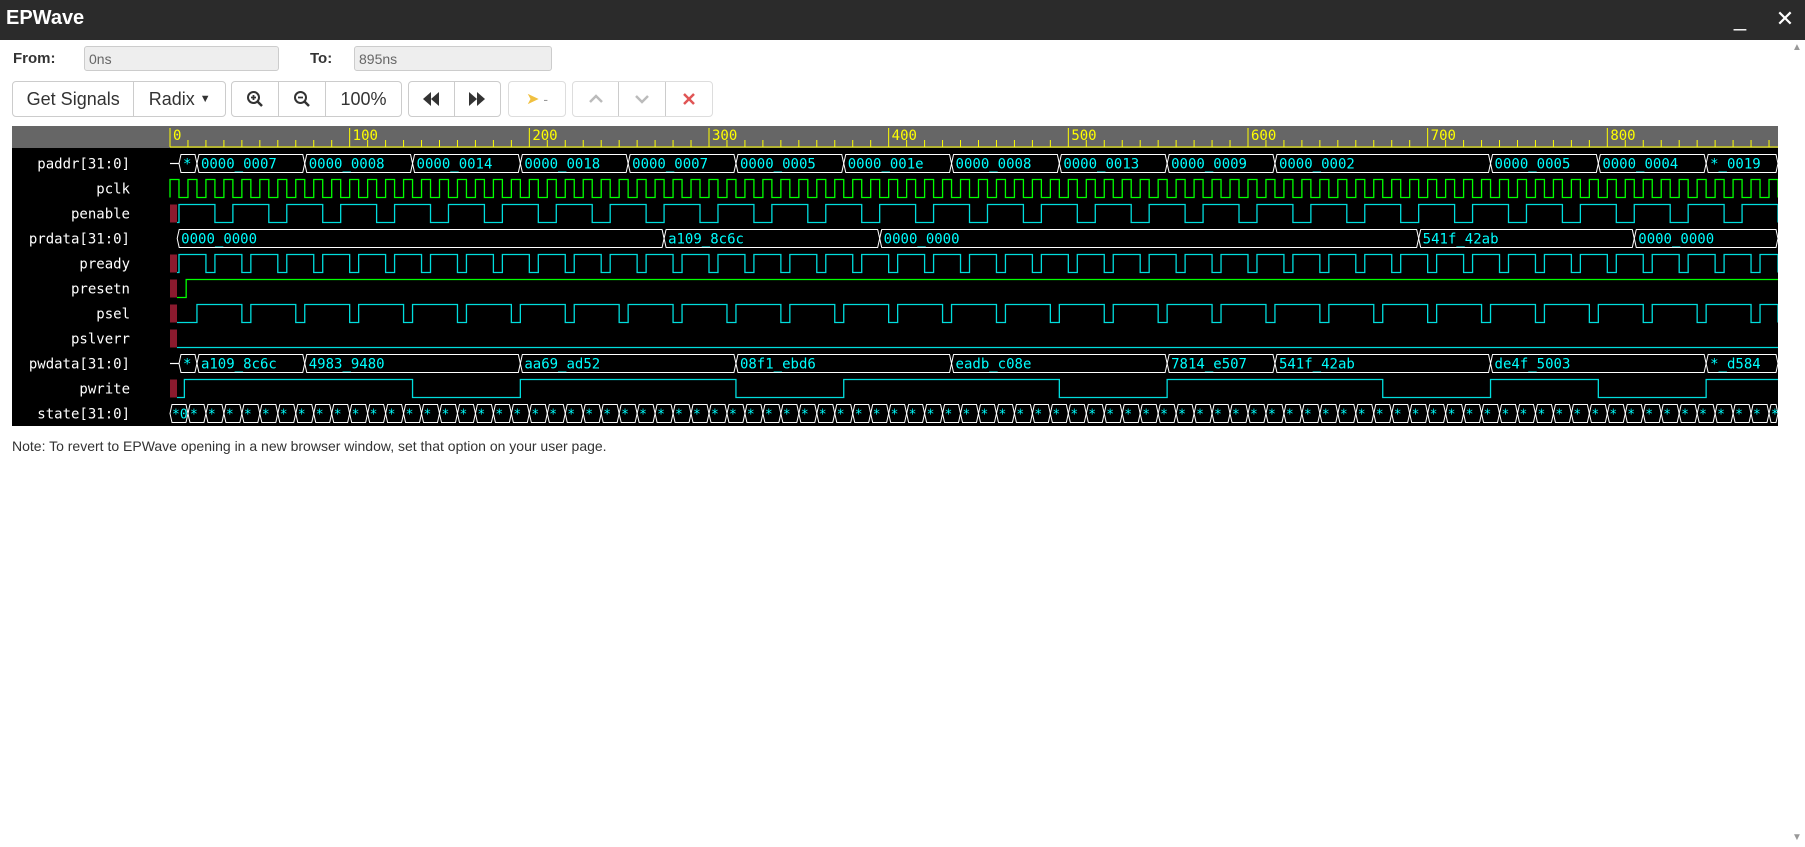 The height and width of the screenshot is (847, 1805). I want to click on step-back-button, so click(432, 99).